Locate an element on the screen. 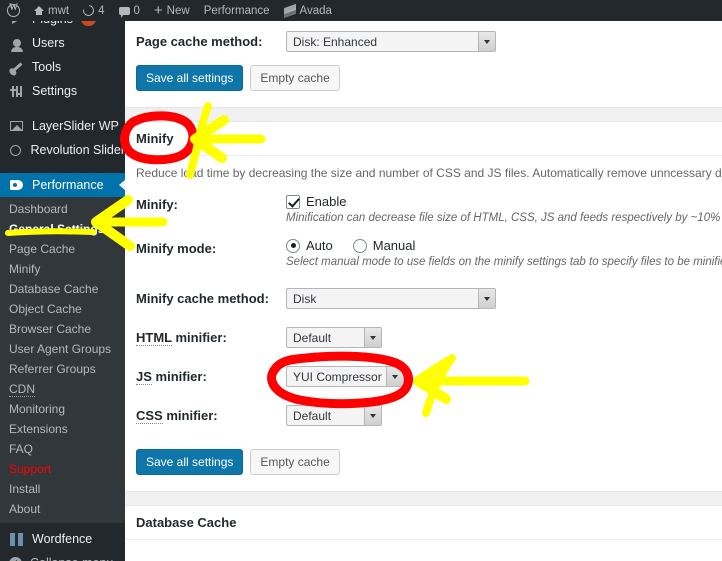 The width and height of the screenshot is (722, 561). sidebar-item-users: Users is located at coordinates (62, 43).